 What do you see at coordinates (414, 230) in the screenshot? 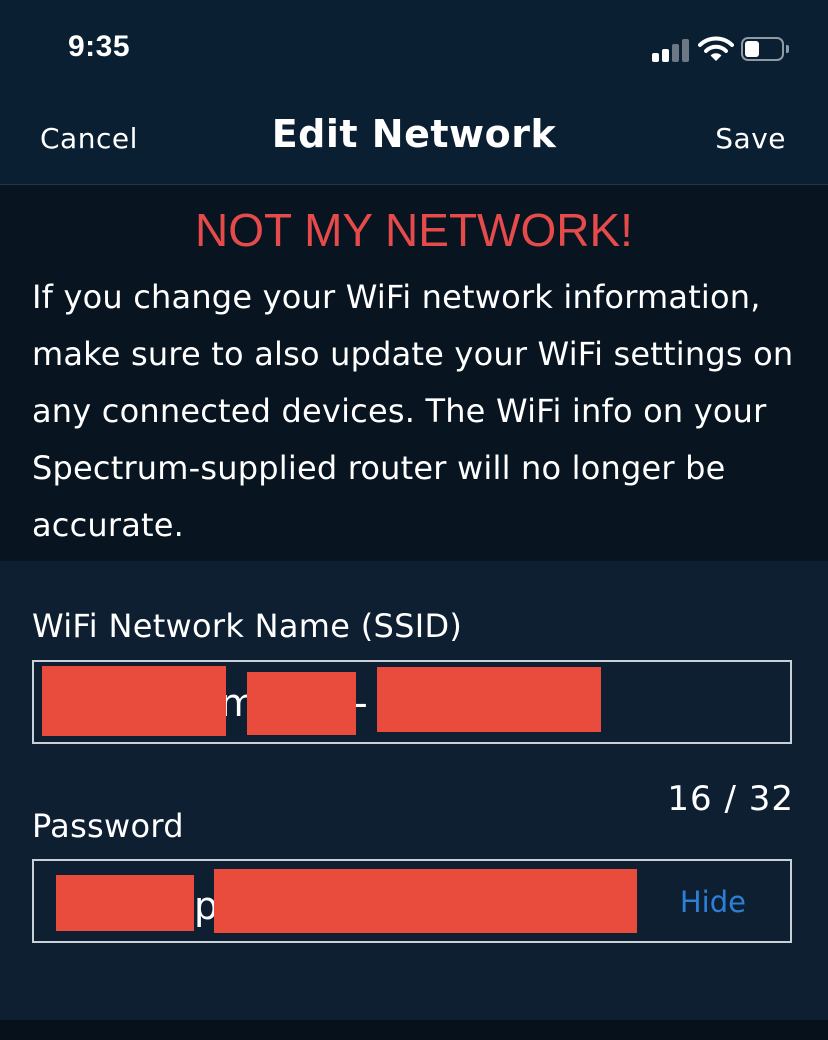
I see `warning-title: NOT MY NETWORK!` at bounding box center [414, 230].